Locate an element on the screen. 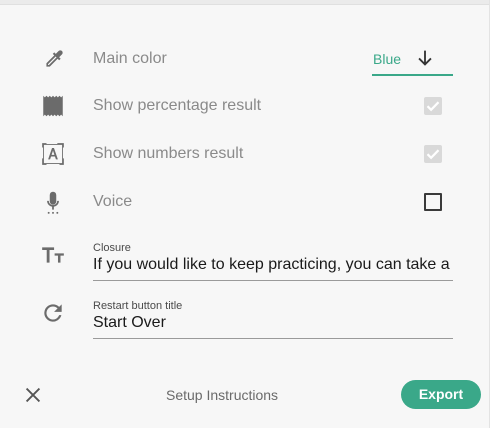 The height and width of the screenshot is (428, 490). arrow-down-icon is located at coordinates (425, 58).